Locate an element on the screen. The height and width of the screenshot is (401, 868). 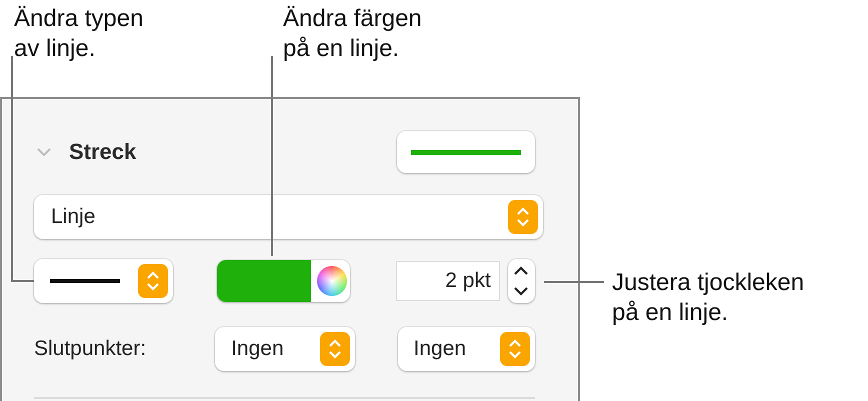
callout-text: Justera tjockleken på en linje. is located at coordinates (708, 298).